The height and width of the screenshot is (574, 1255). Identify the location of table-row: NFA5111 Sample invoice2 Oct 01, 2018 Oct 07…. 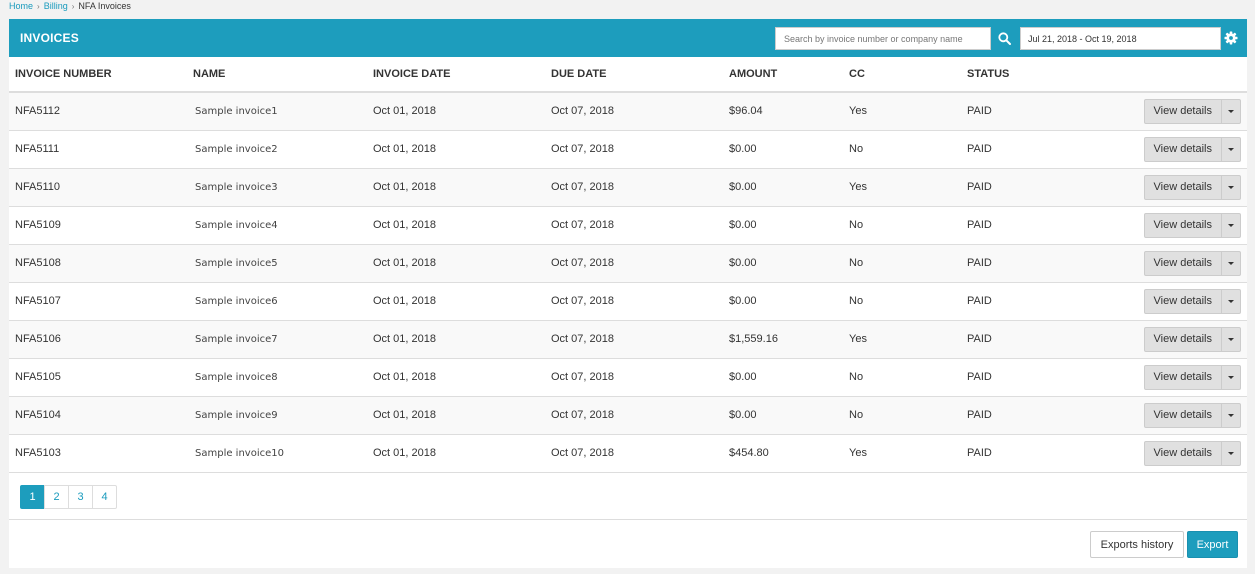
(628, 149).